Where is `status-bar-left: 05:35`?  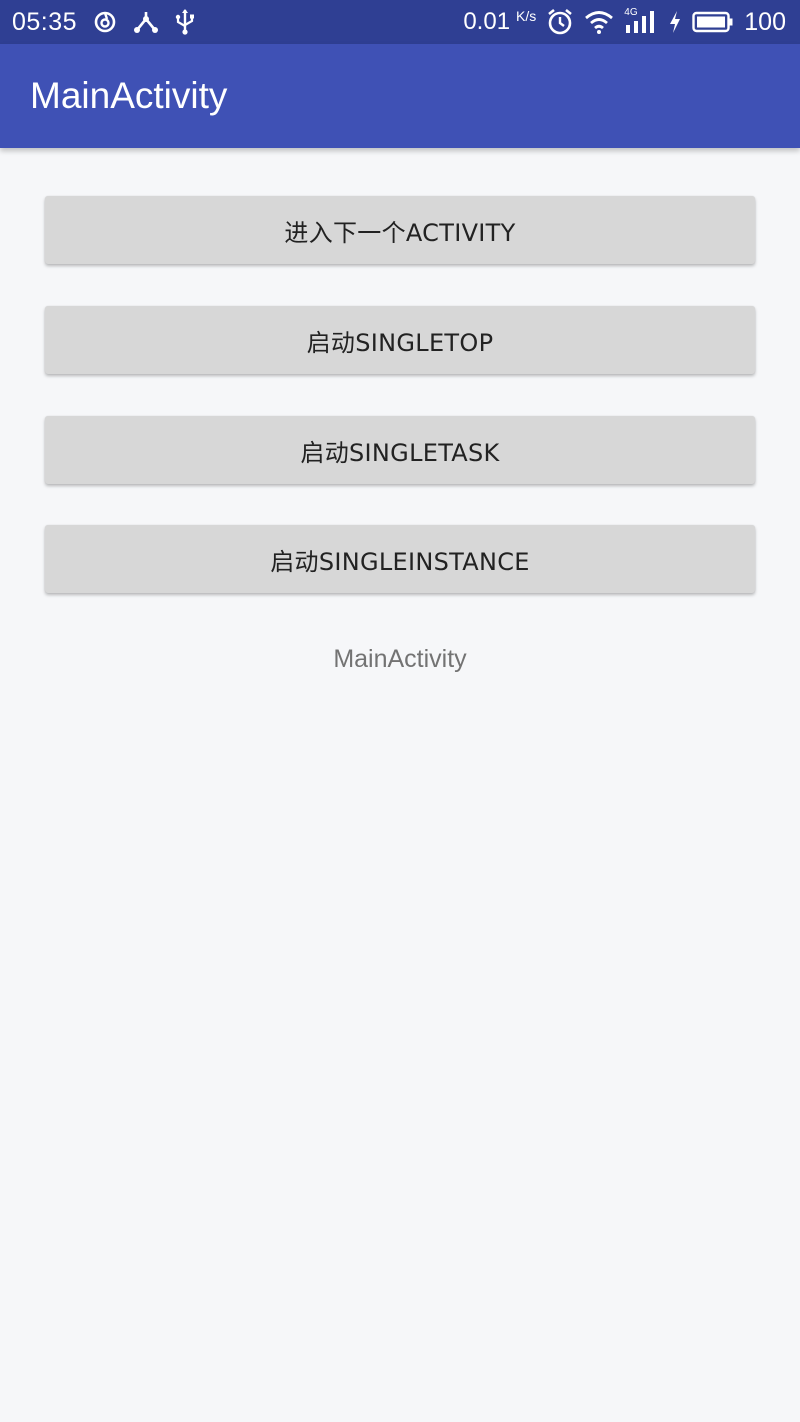 status-bar-left: 05:35 is located at coordinates (103, 22).